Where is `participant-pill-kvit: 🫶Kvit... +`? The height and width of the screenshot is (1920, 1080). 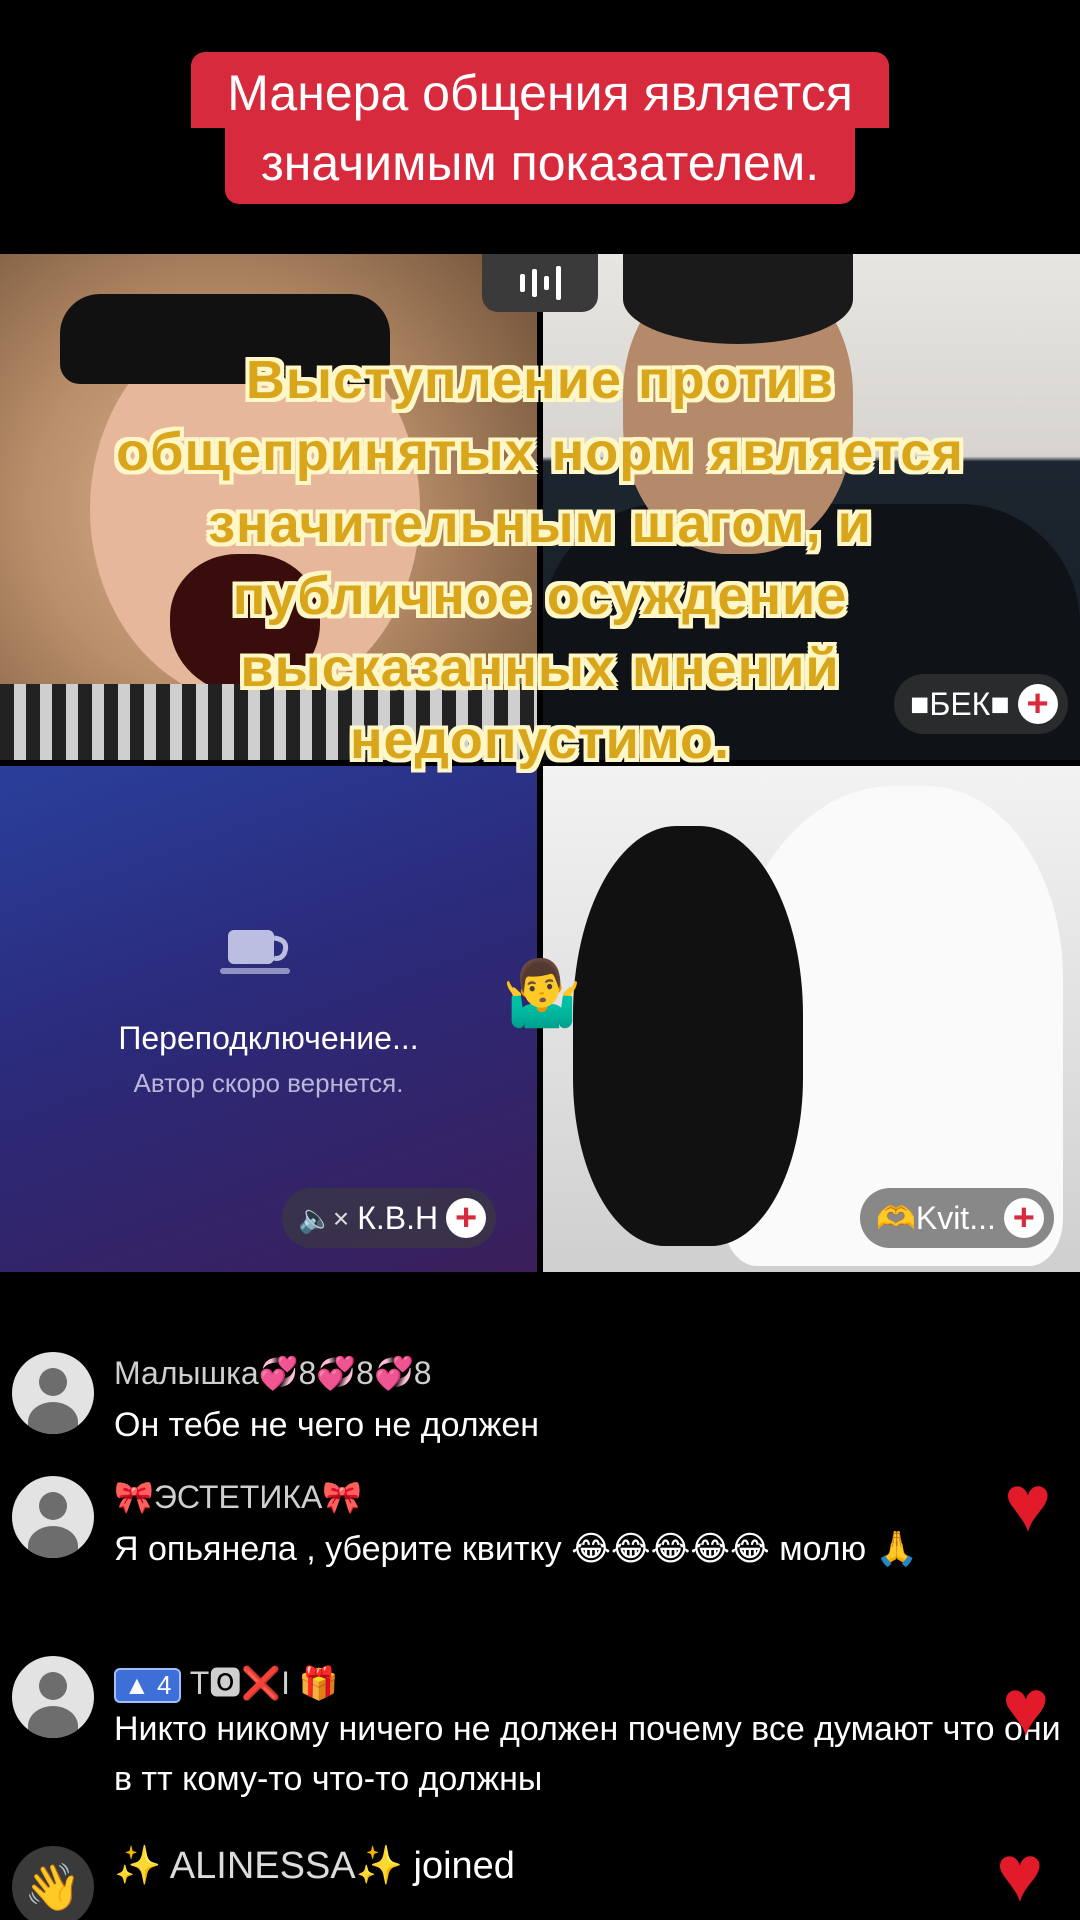 participant-pill-kvit: 🫶Kvit... + is located at coordinates (957, 1218).